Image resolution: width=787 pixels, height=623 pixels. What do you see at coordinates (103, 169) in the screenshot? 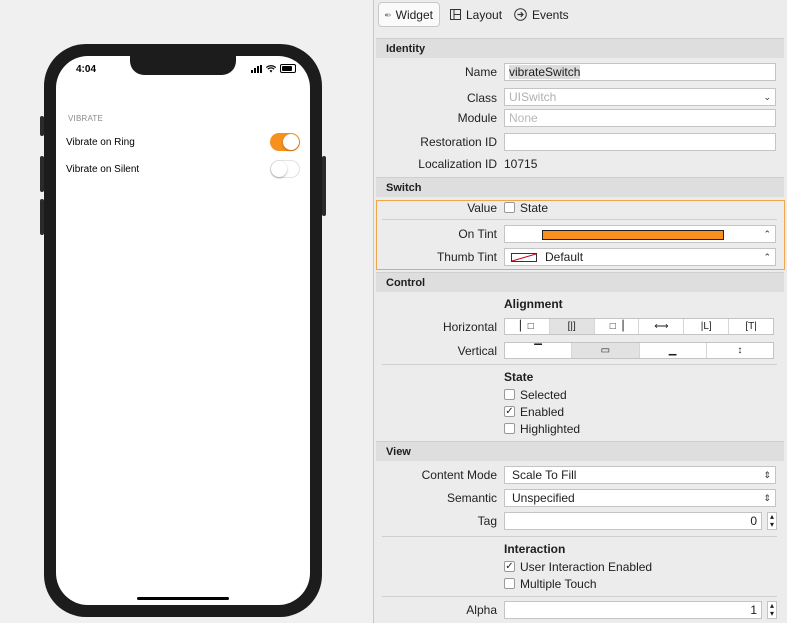
I see `row-label: Vibrate on Silent` at bounding box center [103, 169].